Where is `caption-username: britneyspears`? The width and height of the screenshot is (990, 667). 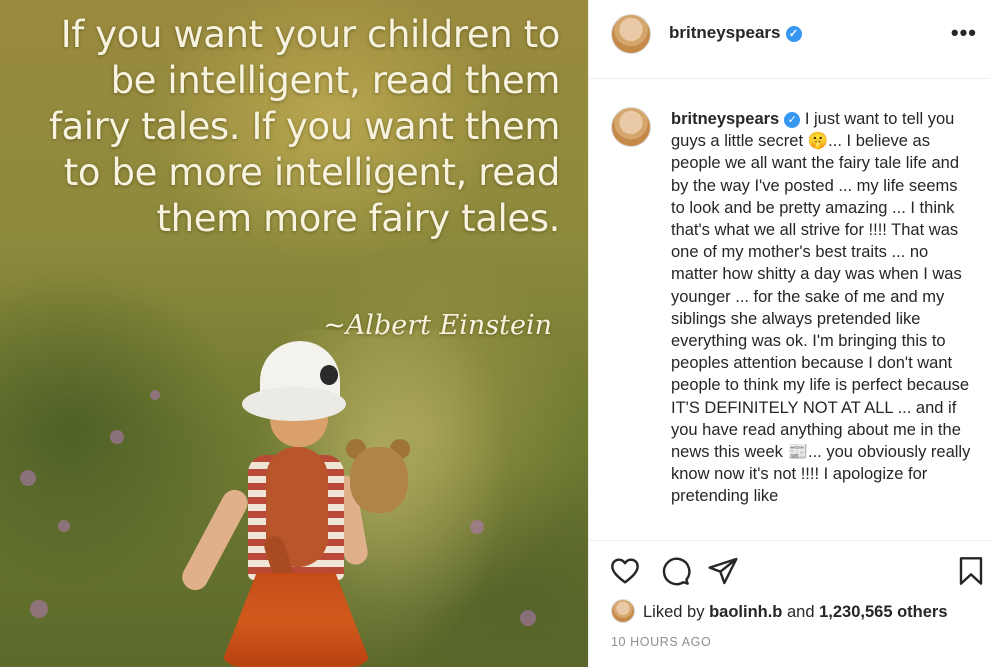 caption-username: britneyspears is located at coordinates (725, 119).